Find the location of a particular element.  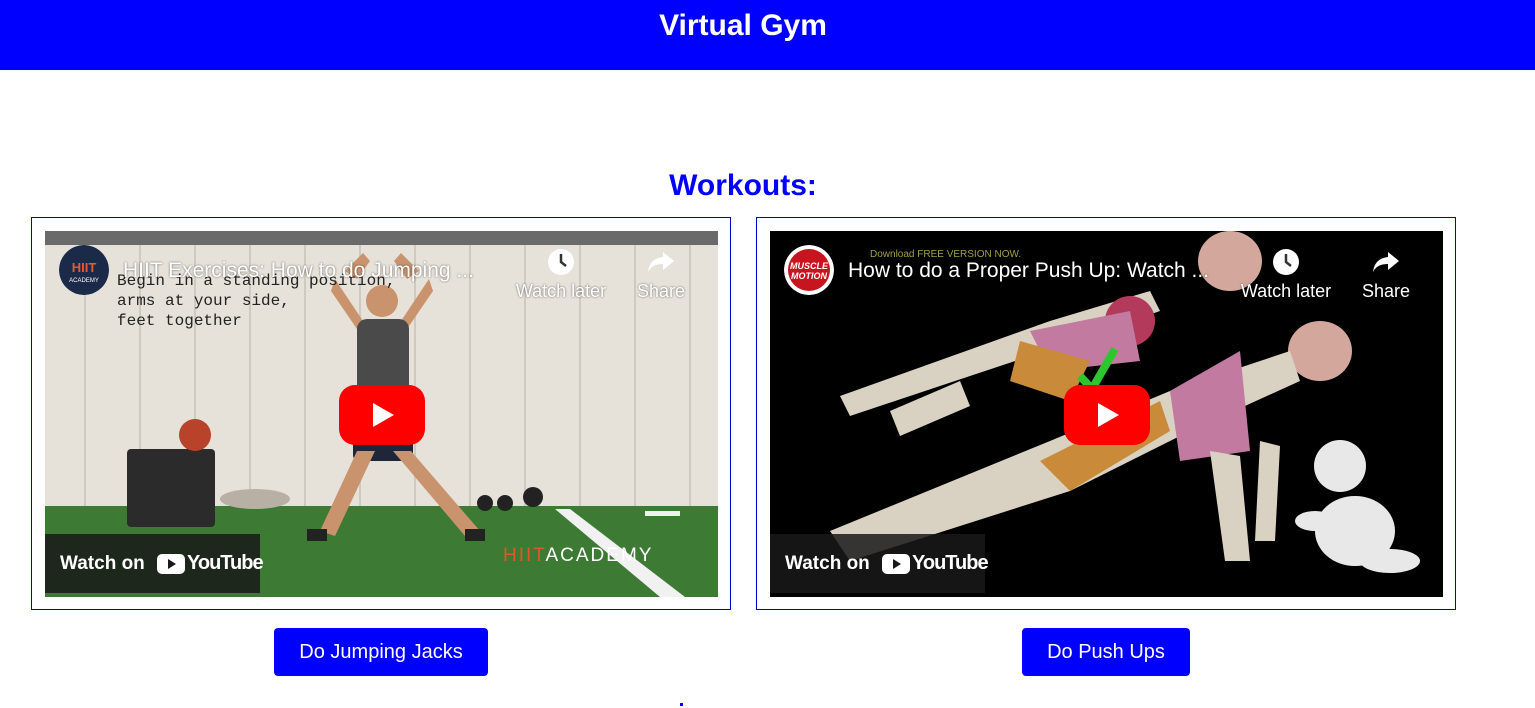

overlay-line: arms at your side, is located at coordinates (203, 301).